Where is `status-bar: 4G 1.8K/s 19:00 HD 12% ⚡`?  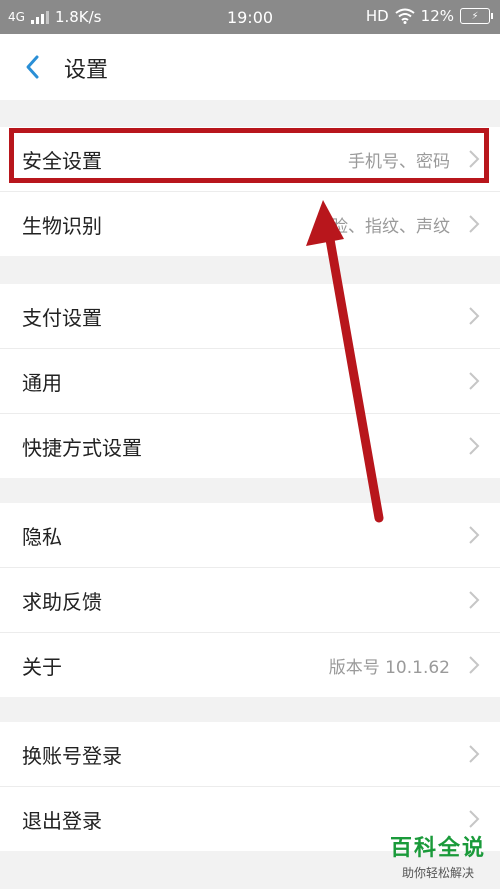 status-bar: 4G 1.8K/s 19:00 HD 12% ⚡ is located at coordinates (250, 17).